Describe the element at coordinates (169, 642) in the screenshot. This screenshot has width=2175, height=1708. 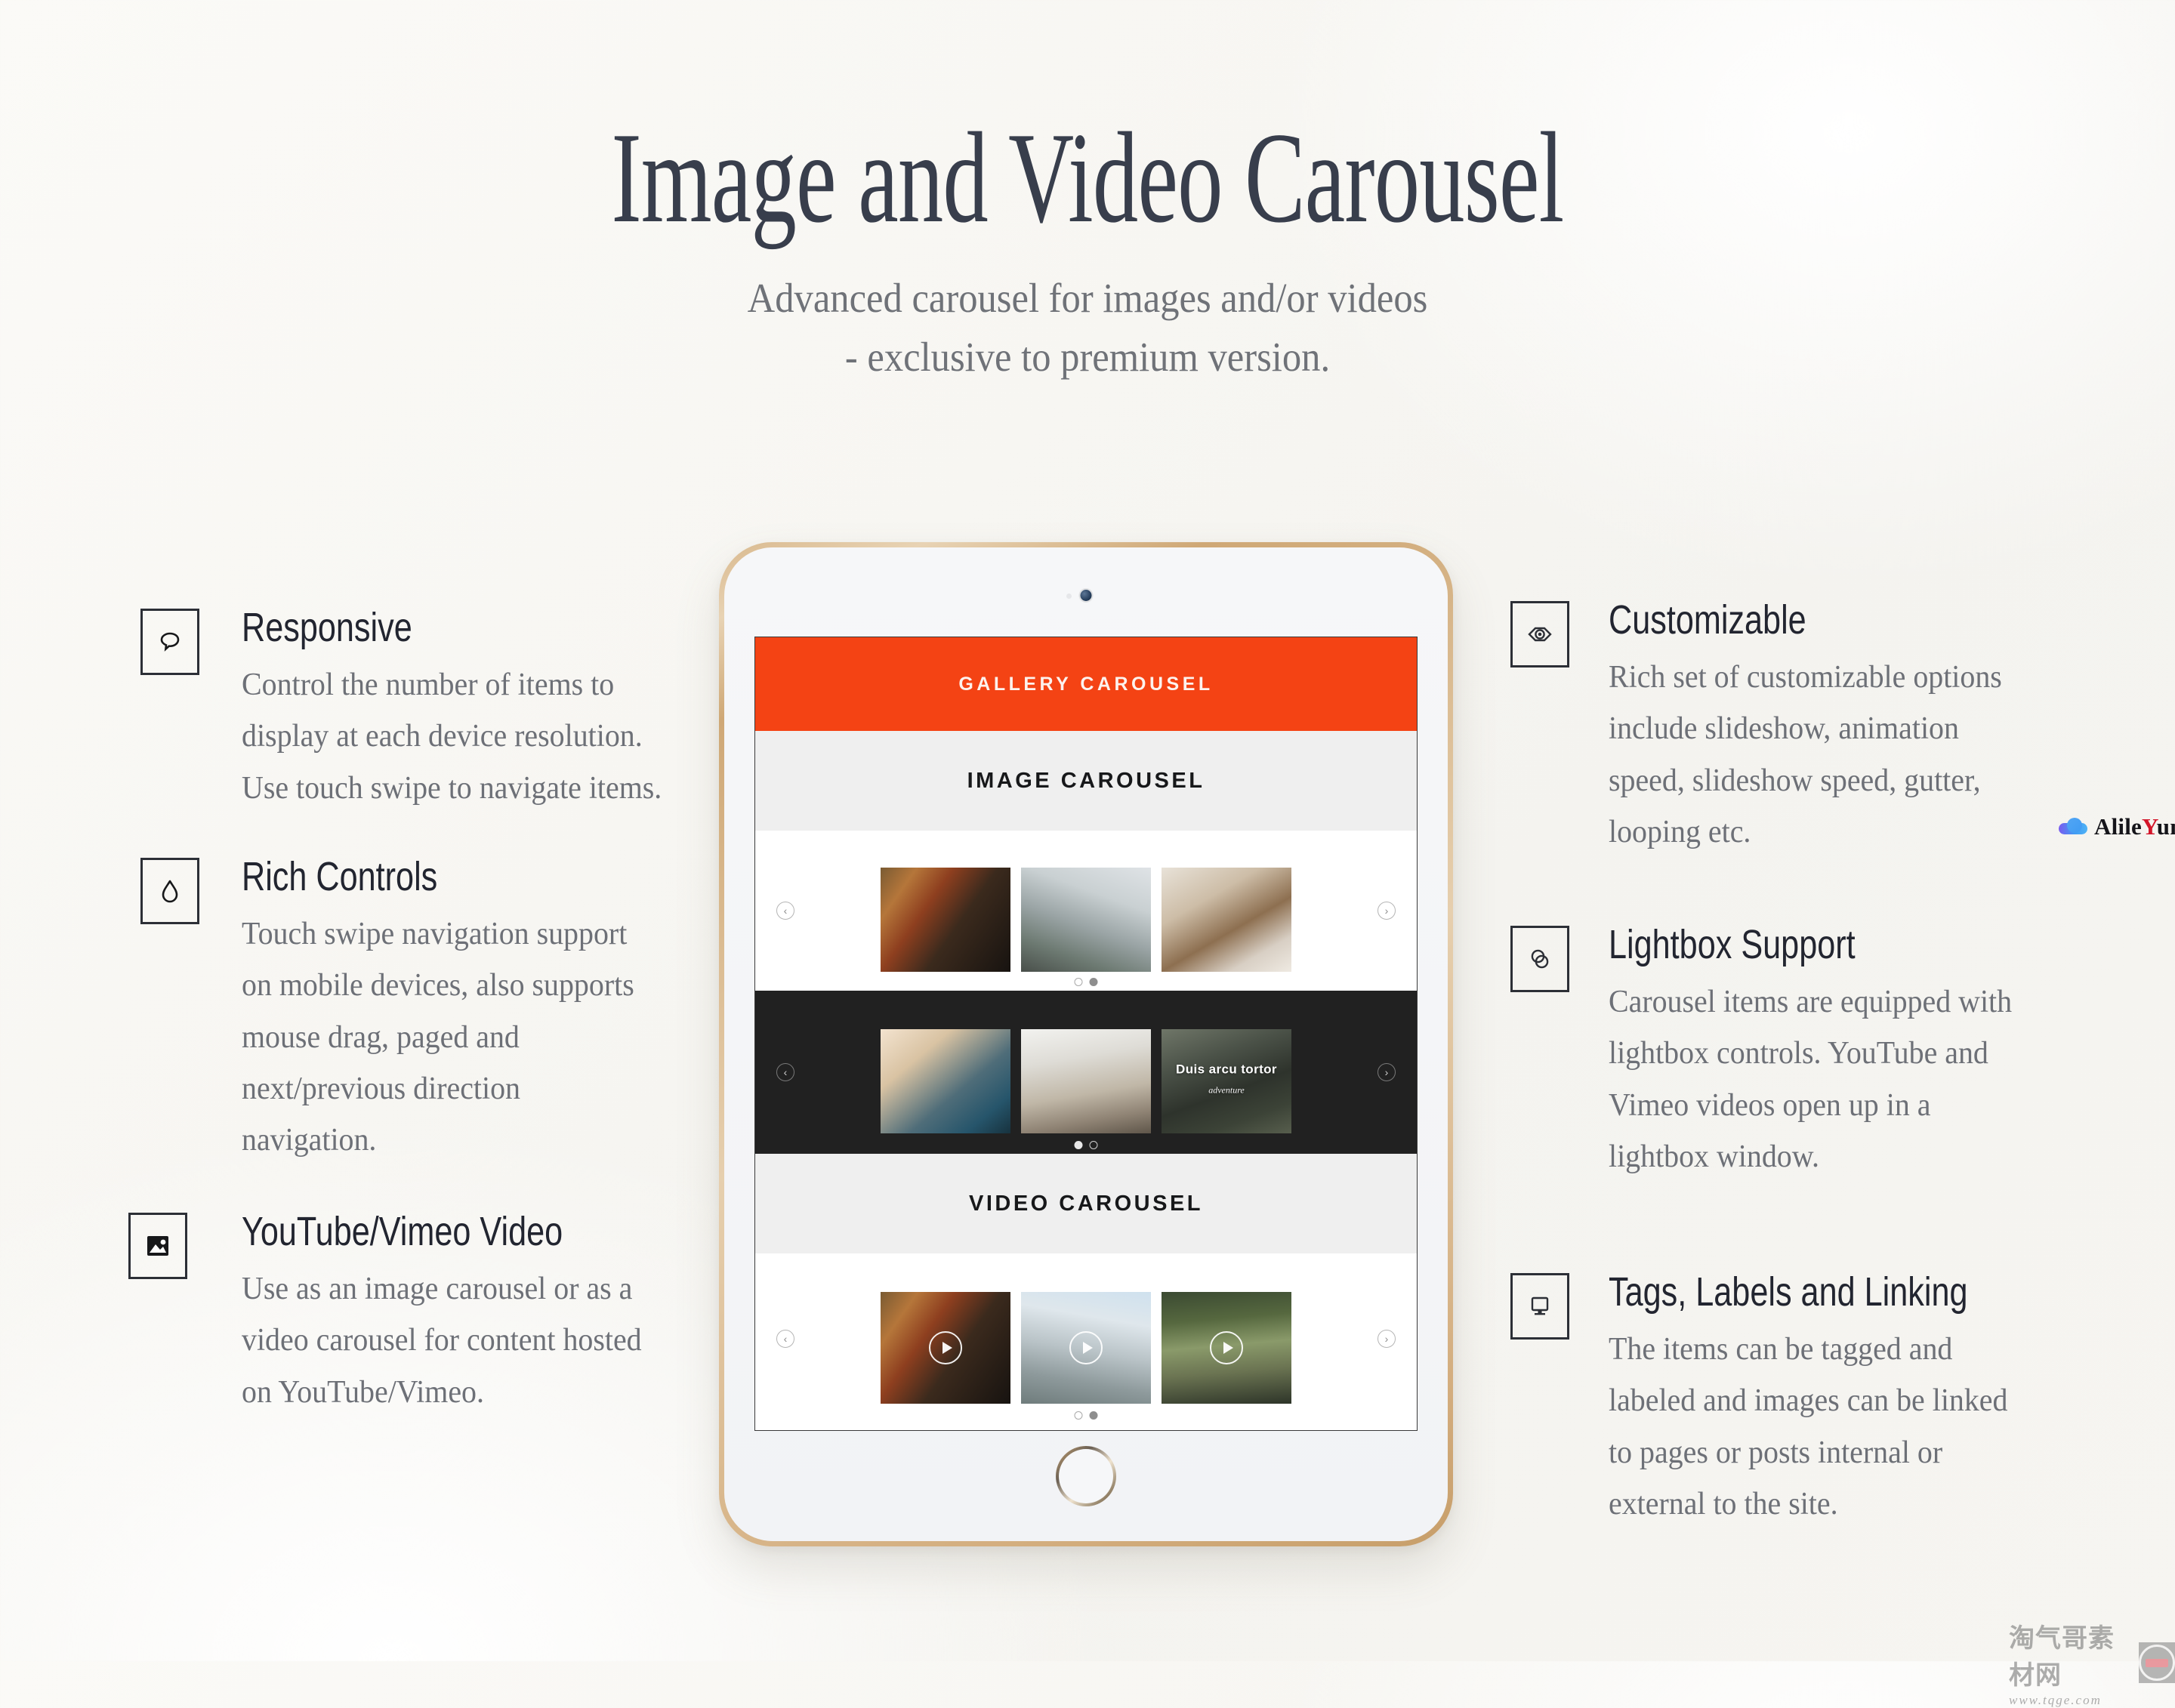
I see `speech-bubble-icon` at that location.